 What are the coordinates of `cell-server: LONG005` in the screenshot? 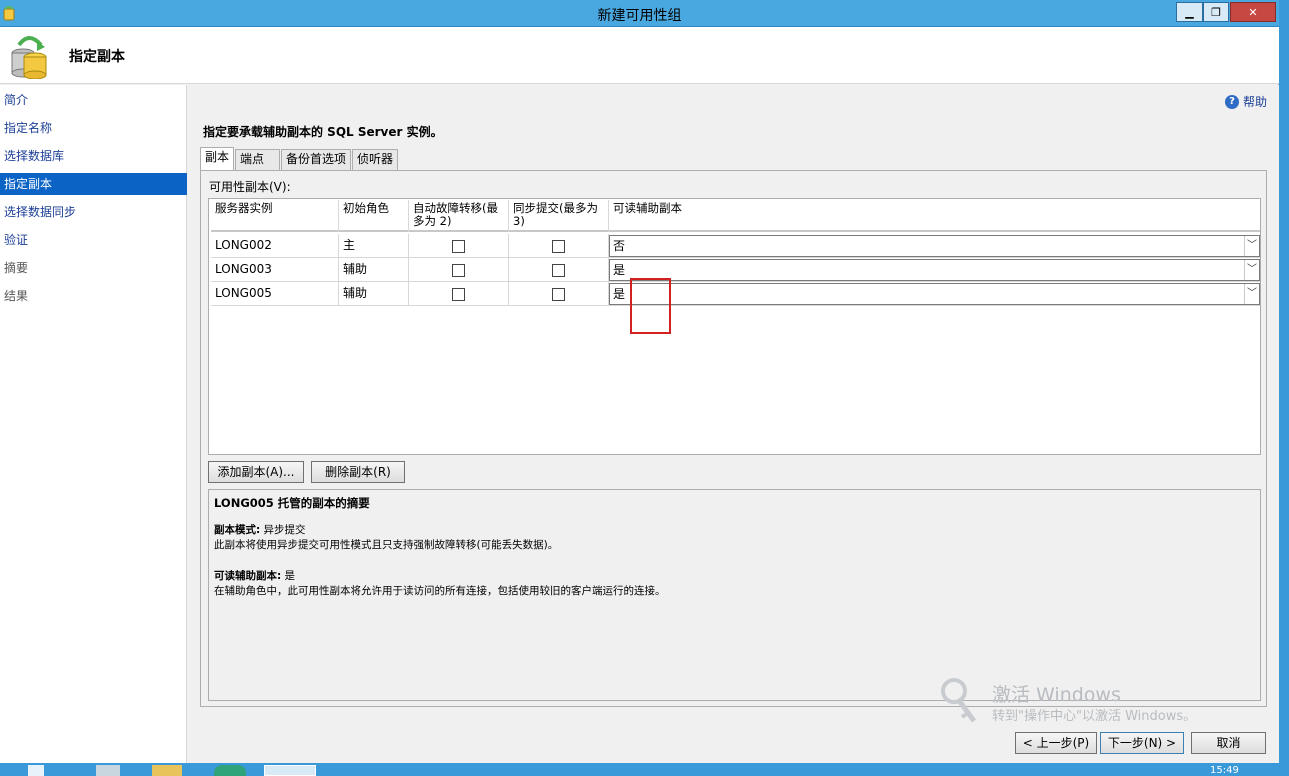 It's located at (275, 294).